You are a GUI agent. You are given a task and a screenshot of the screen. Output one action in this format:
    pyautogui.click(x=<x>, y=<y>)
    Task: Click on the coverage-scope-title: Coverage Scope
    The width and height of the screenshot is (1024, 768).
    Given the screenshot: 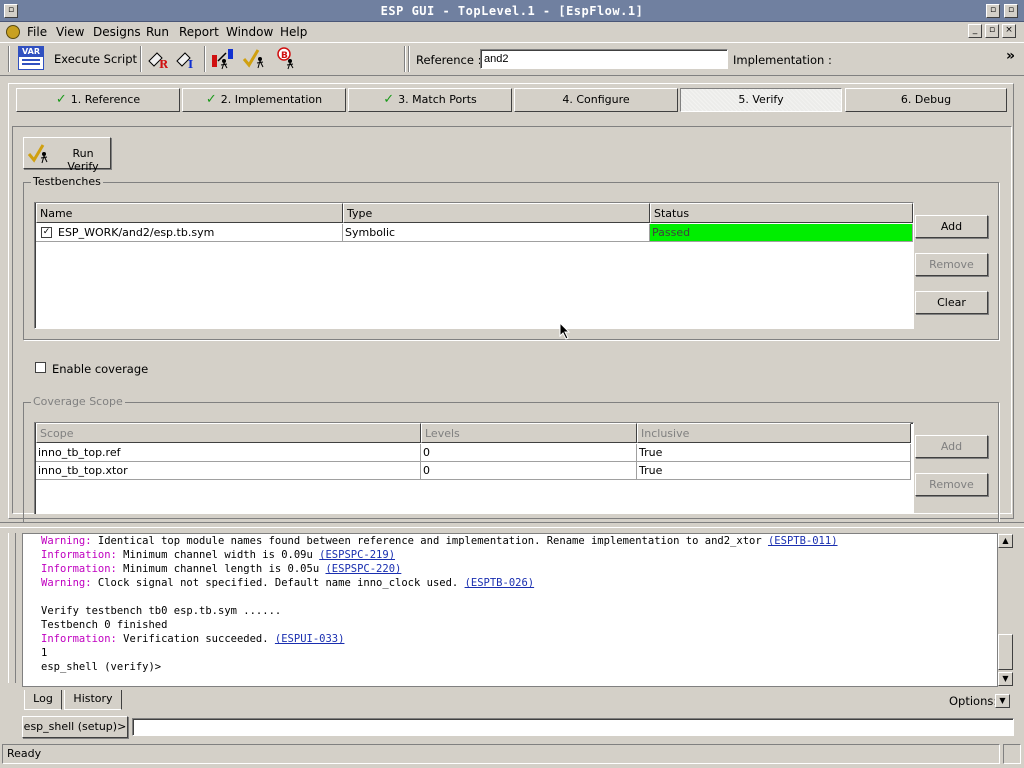 What is the action you would take?
    pyautogui.click(x=78, y=401)
    